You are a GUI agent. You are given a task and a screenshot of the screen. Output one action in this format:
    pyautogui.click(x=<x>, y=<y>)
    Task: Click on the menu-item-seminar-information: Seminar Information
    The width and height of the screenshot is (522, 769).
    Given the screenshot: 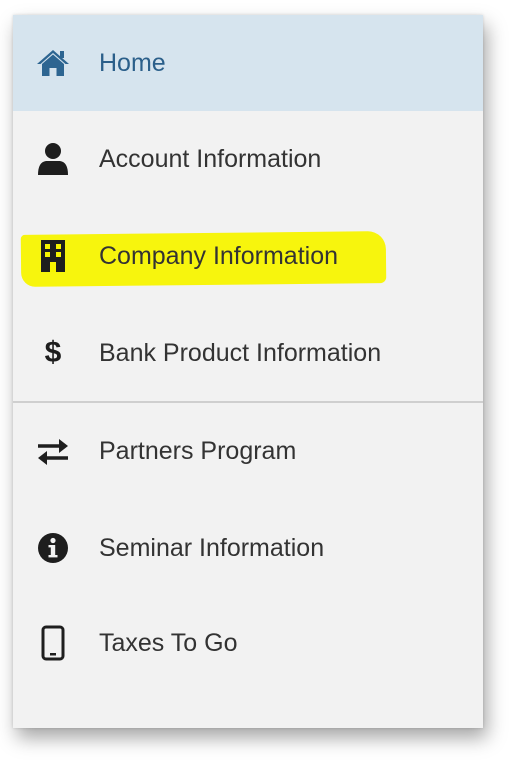 What is the action you would take?
    pyautogui.click(x=248, y=548)
    